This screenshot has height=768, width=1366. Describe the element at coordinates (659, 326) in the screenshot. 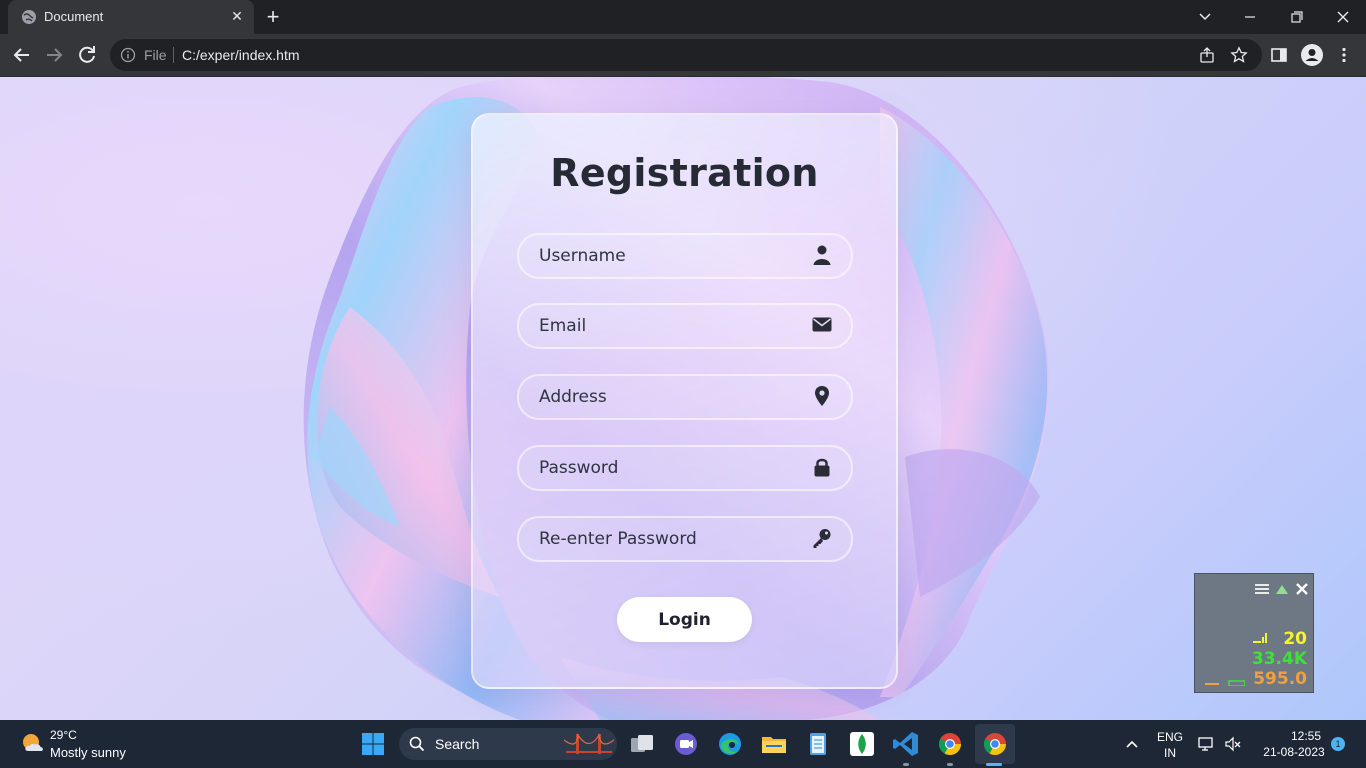

I see `email-input` at that location.